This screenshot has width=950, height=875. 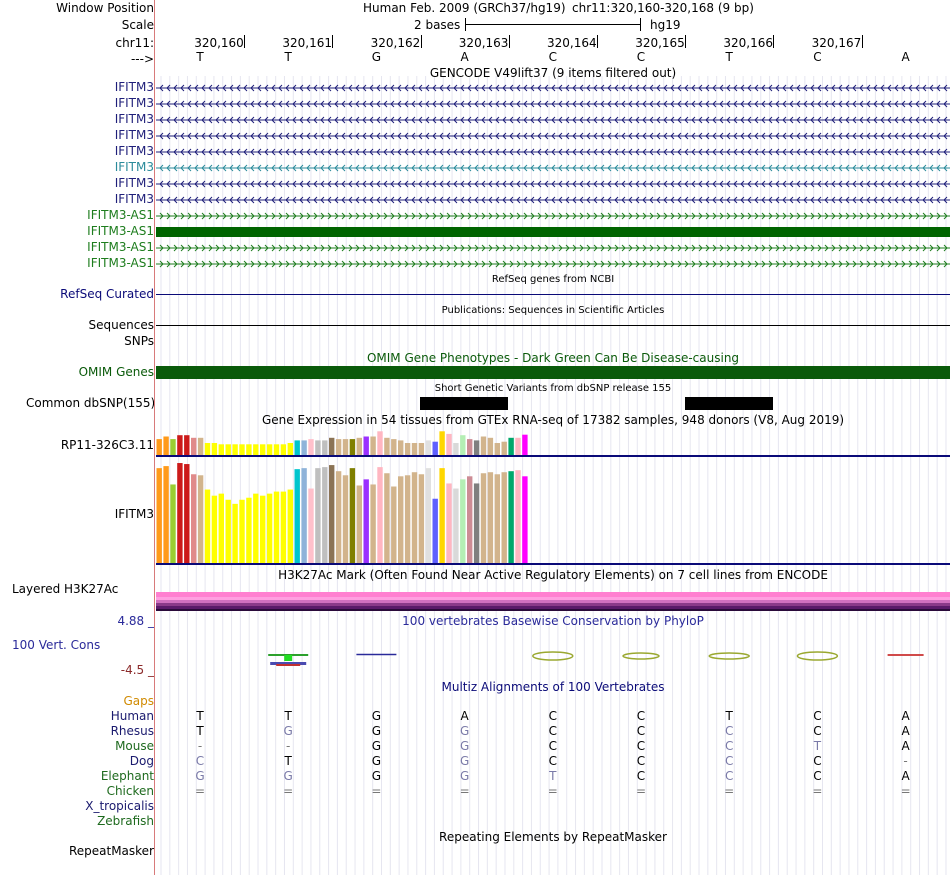 I want to click on species-label: X_tropicalis, so click(x=119, y=806).